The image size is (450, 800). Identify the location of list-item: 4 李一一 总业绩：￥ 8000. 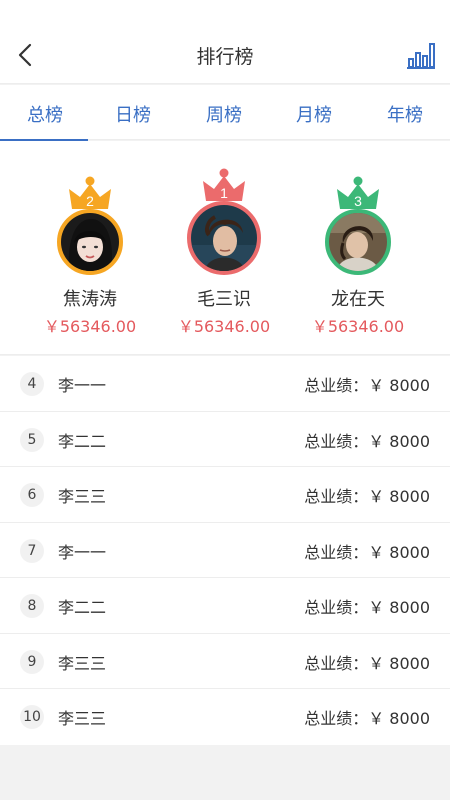
(225, 384).